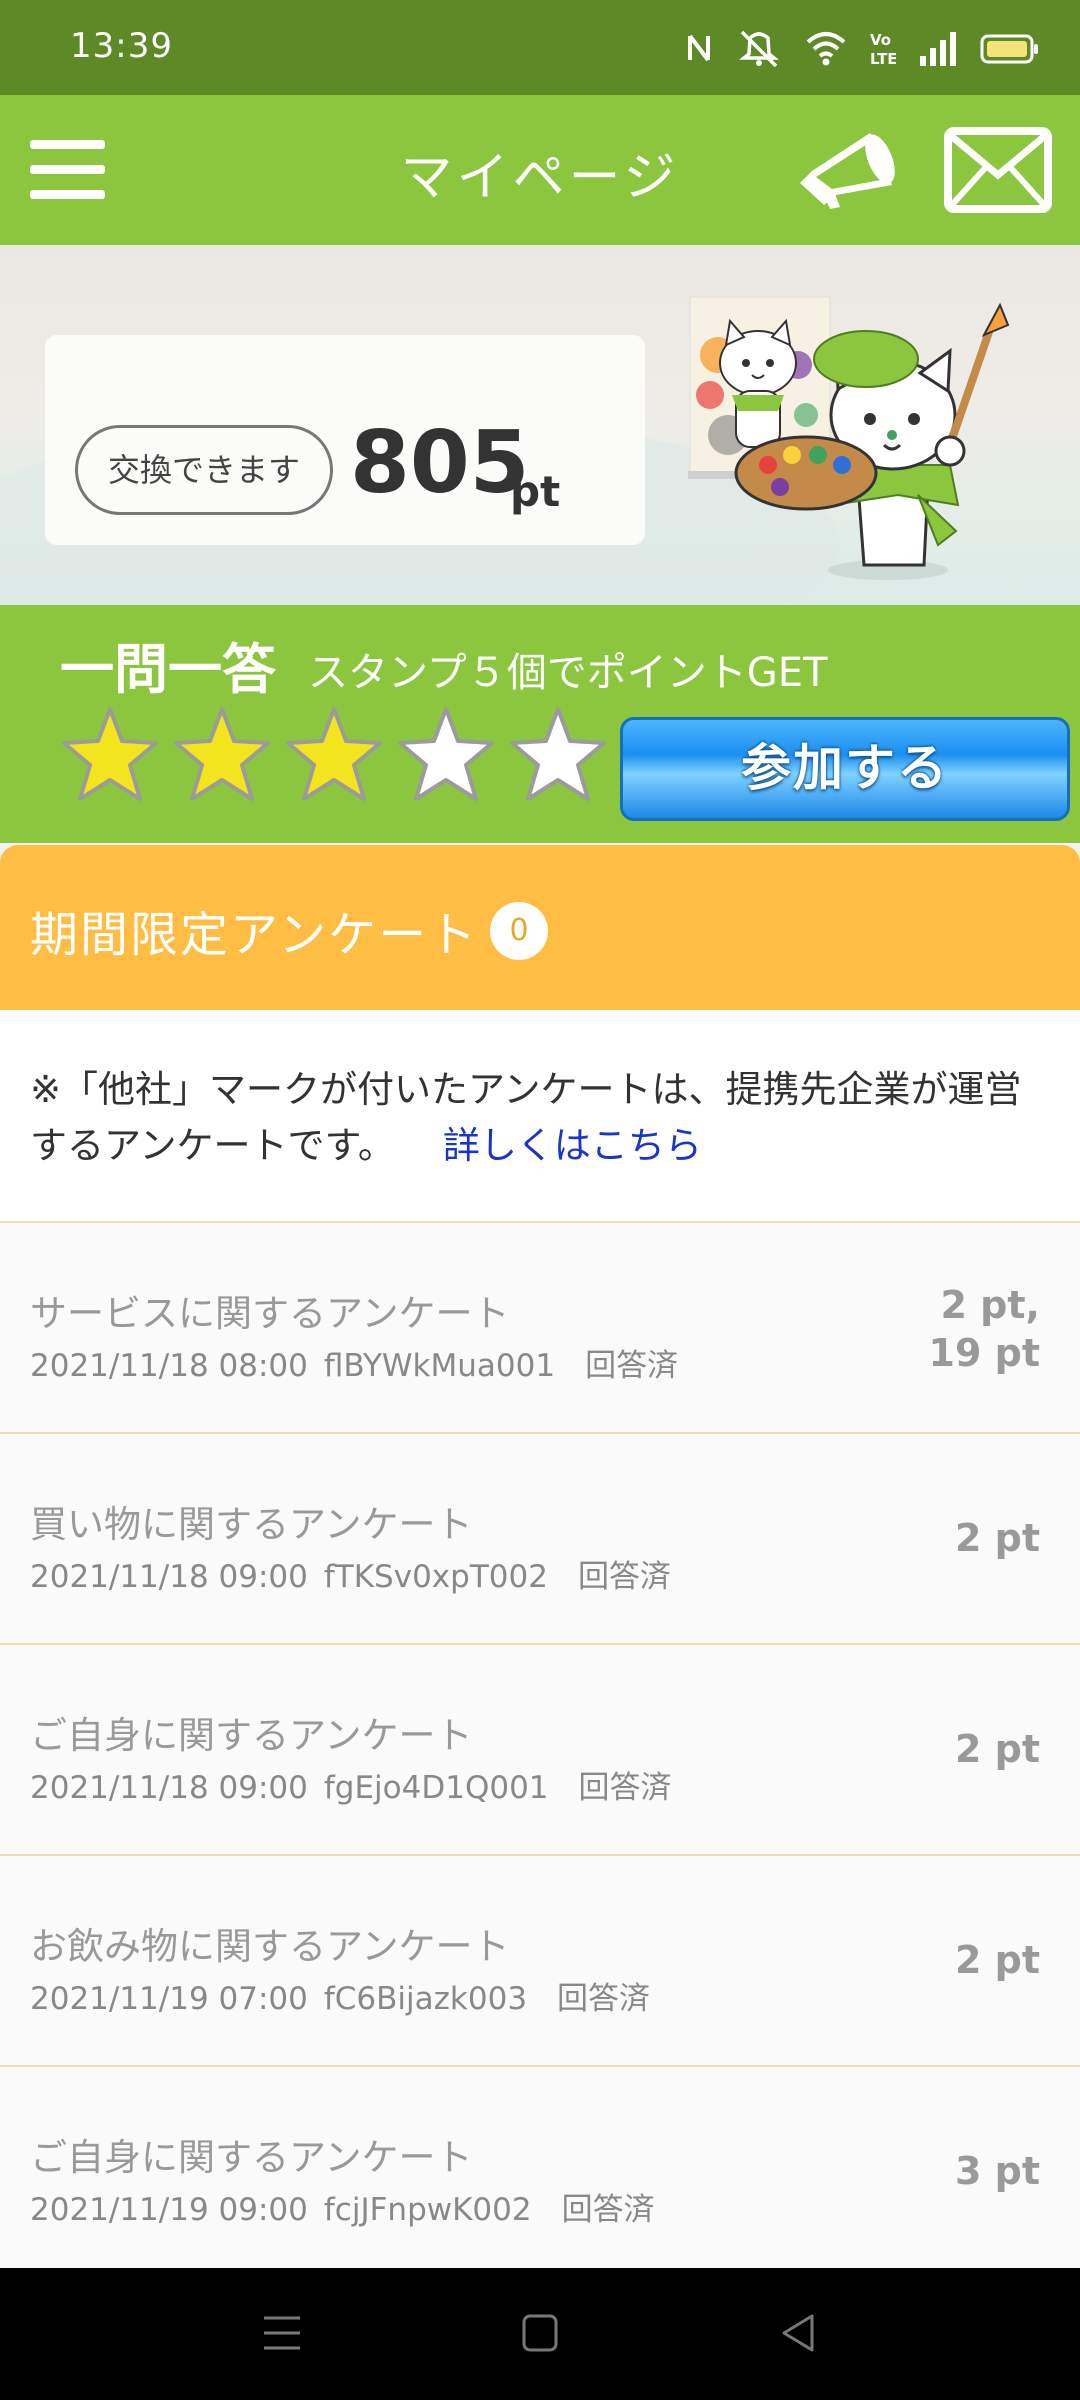 The height and width of the screenshot is (2400, 1080). What do you see at coordinates (880, 40) in the screenshot?
I see `svg-text: Vo` at bounding box center [880, 40].